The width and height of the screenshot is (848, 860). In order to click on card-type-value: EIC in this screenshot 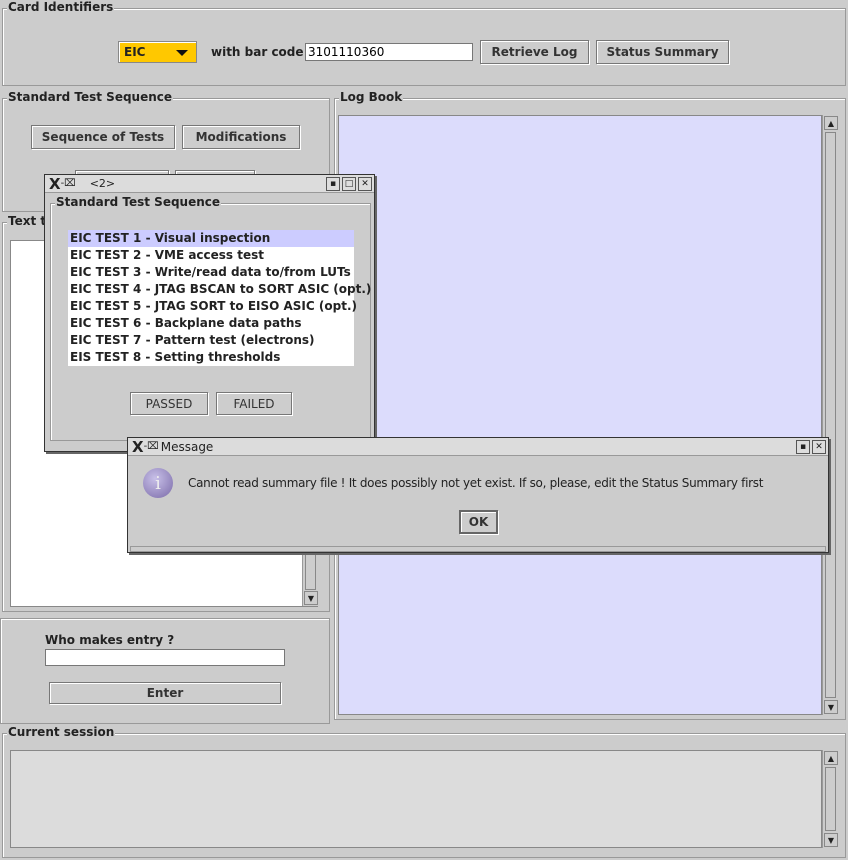, I will do `click(135, 52)`.